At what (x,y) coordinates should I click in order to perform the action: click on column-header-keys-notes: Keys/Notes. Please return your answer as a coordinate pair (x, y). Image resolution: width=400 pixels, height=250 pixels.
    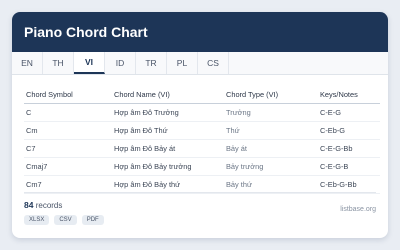
    Looking at the image, I should click on (349, 94).